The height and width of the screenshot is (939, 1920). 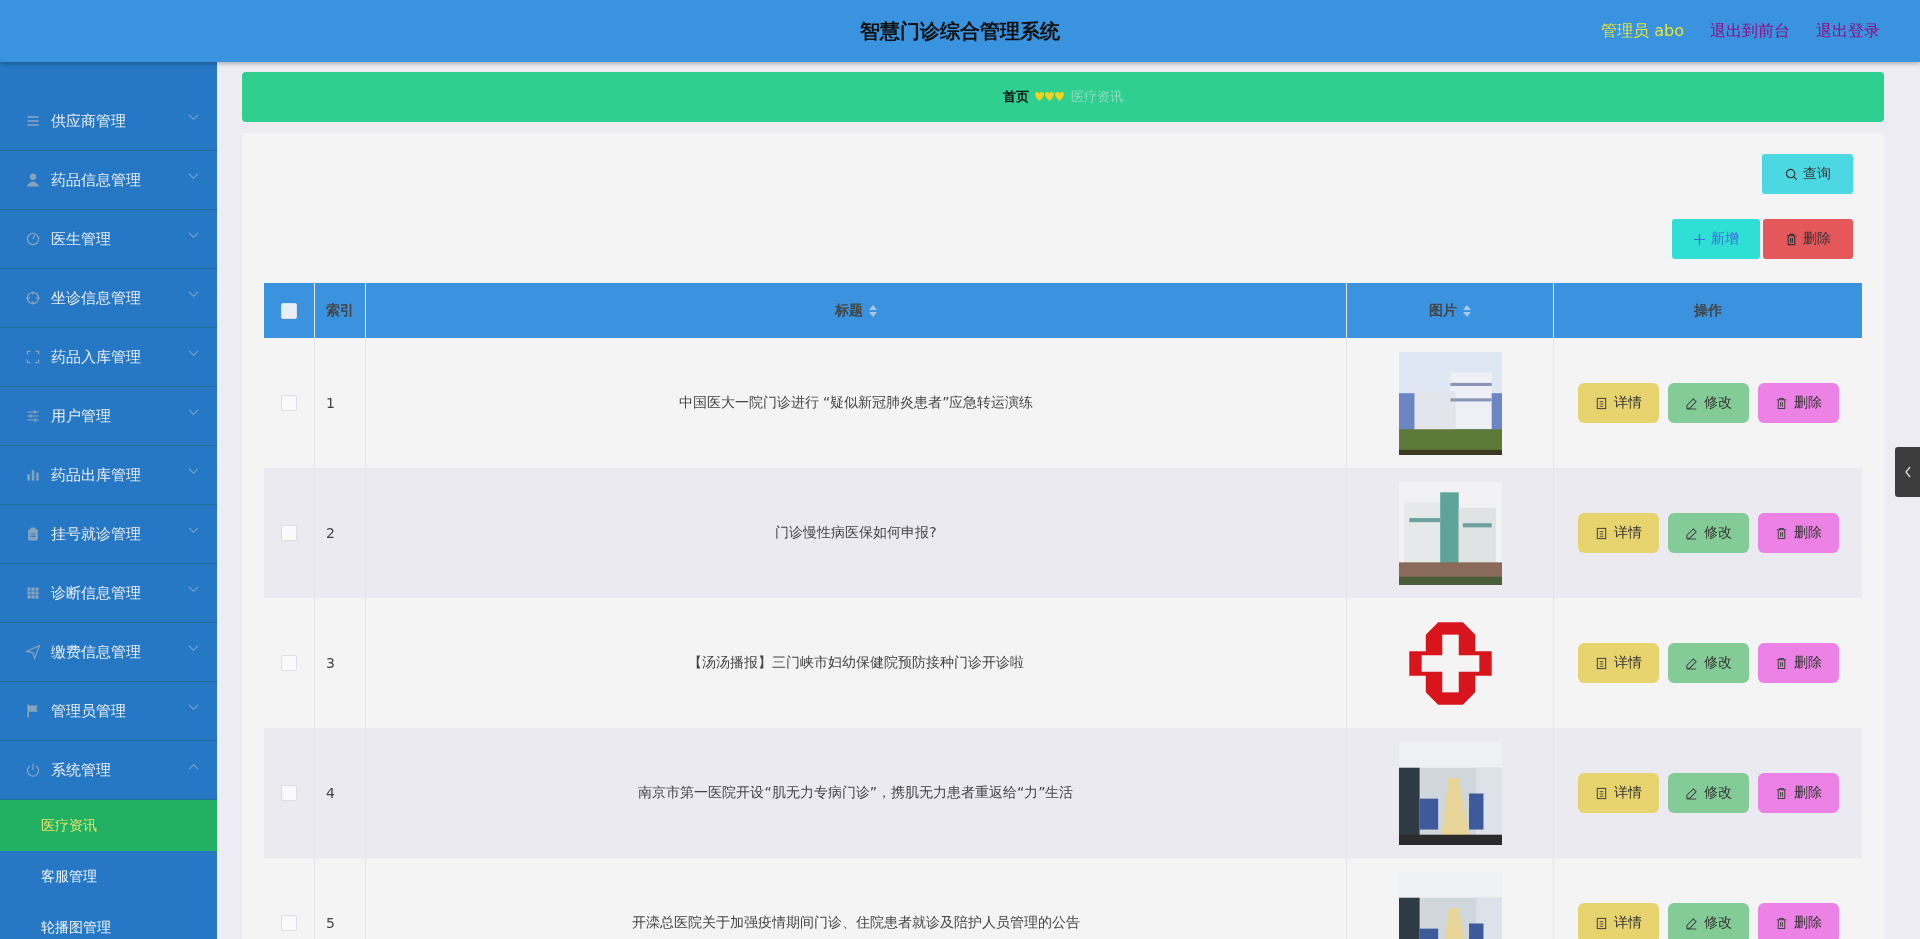 I want to click on menu-item: 供应商管理, so click(x=108, y=121).